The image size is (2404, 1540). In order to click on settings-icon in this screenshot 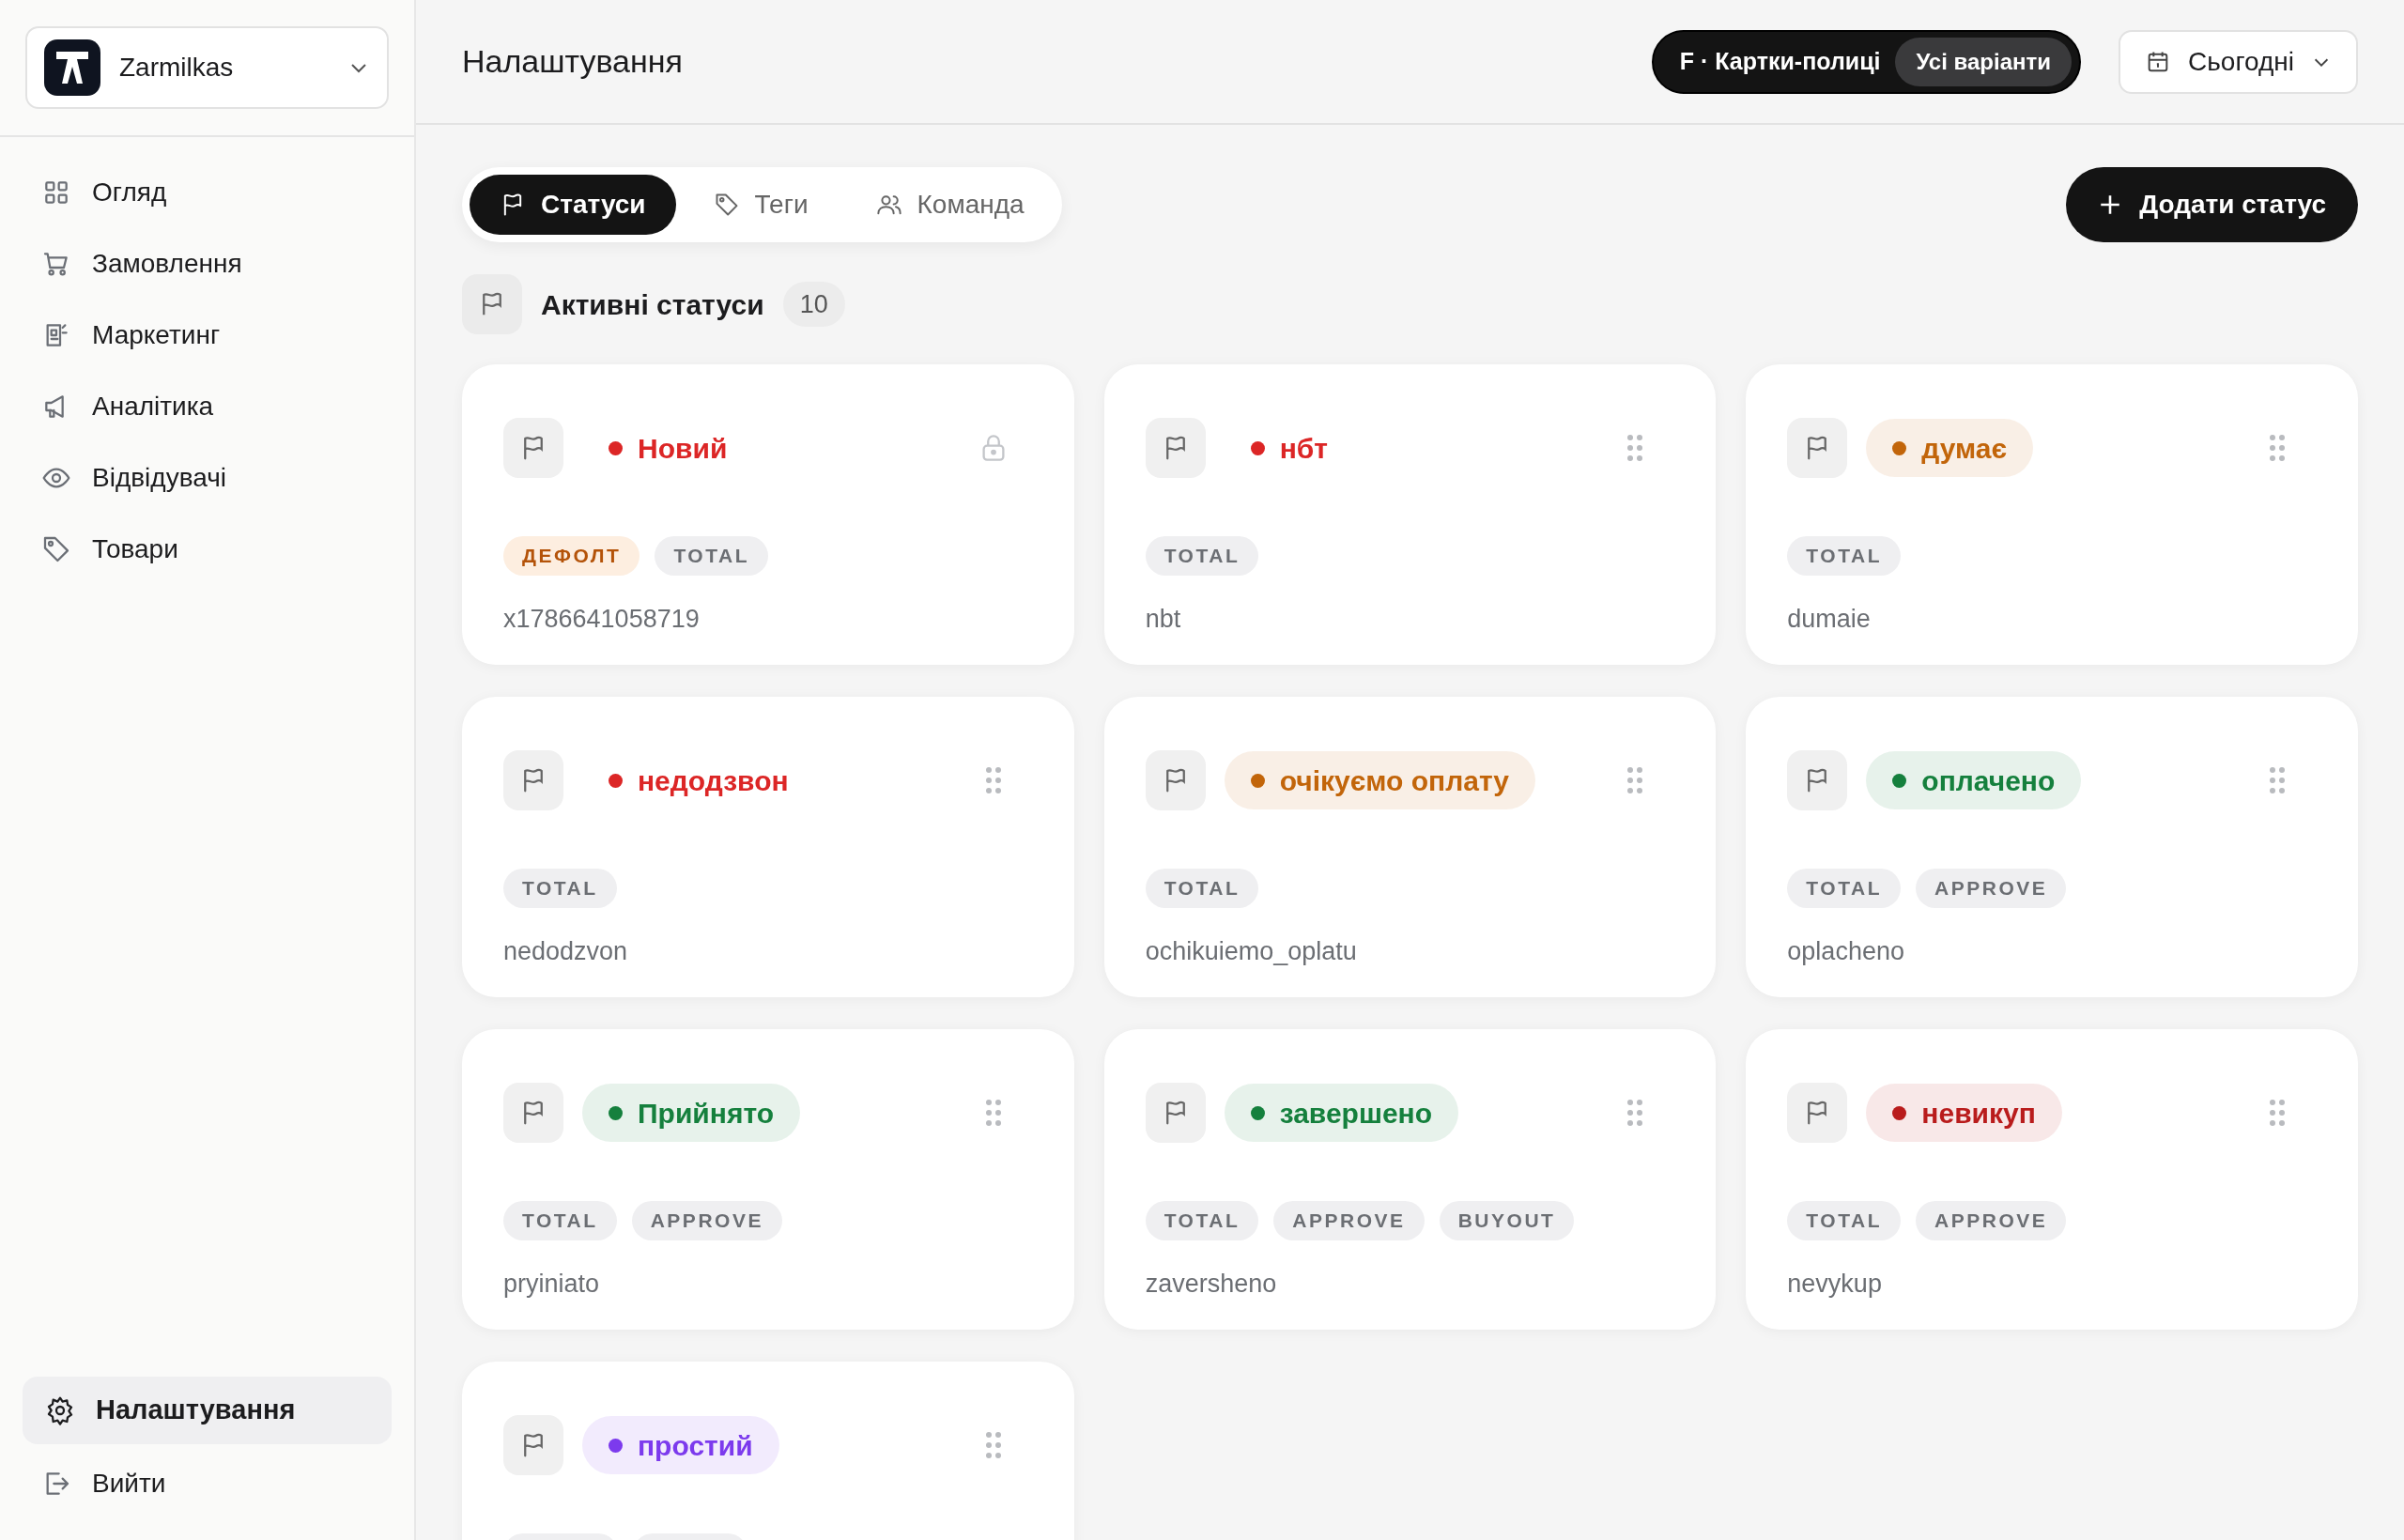, I will do `click(60, 1410)`.